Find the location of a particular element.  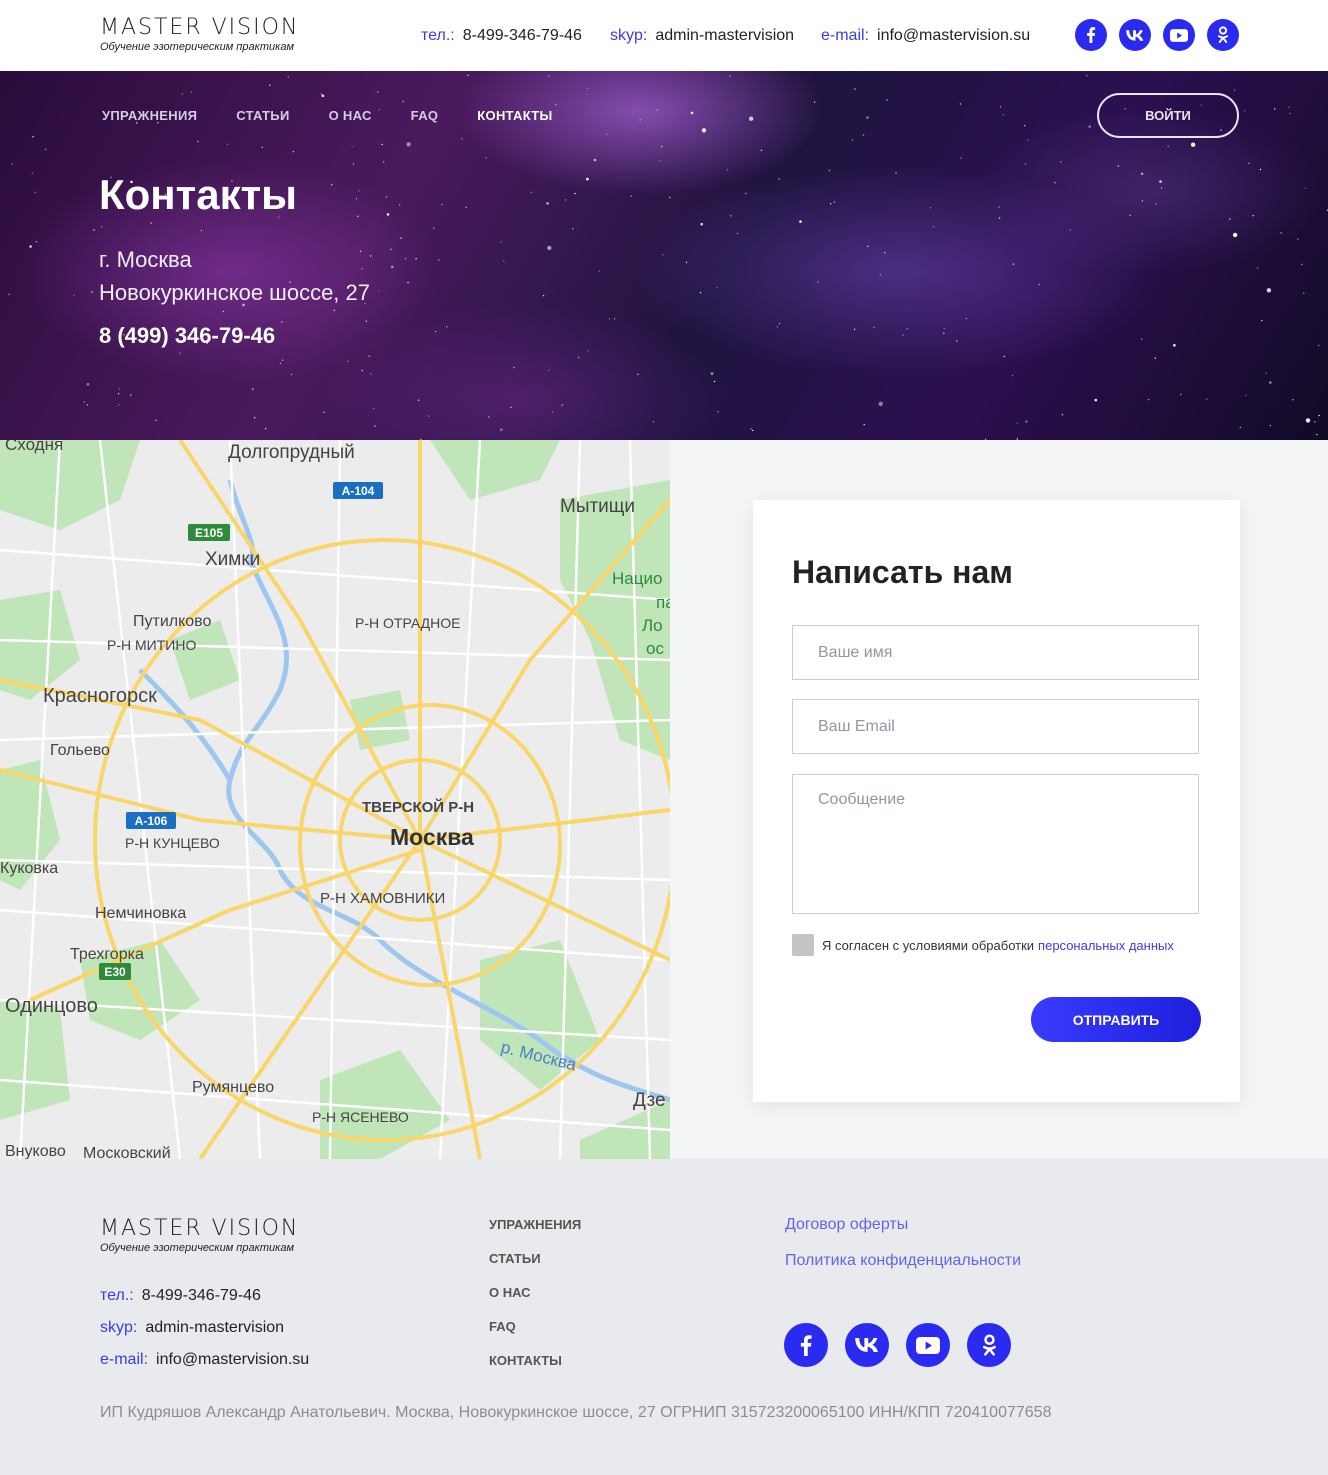

email-label: e-mail: is located at coordinates (124, 1359).